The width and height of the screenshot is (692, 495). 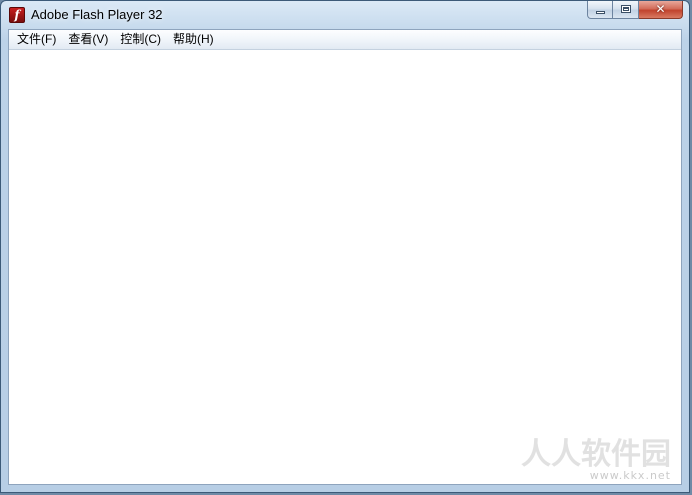 I want to click on window-title: Adobe Flash Player 32, so click(x=97, y=14).